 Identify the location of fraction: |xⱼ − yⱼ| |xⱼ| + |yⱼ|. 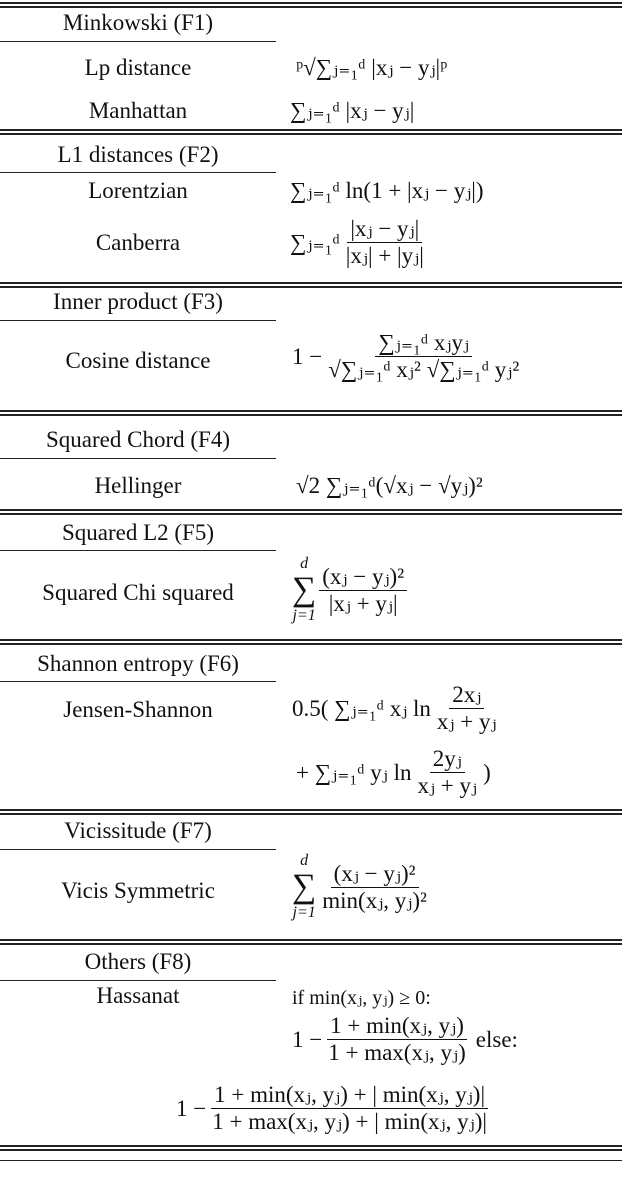
(385, 242).